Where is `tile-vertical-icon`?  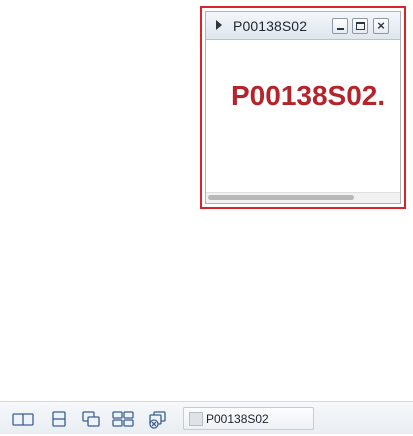 tile-vertical-icon is located at coordinates (23, 419).